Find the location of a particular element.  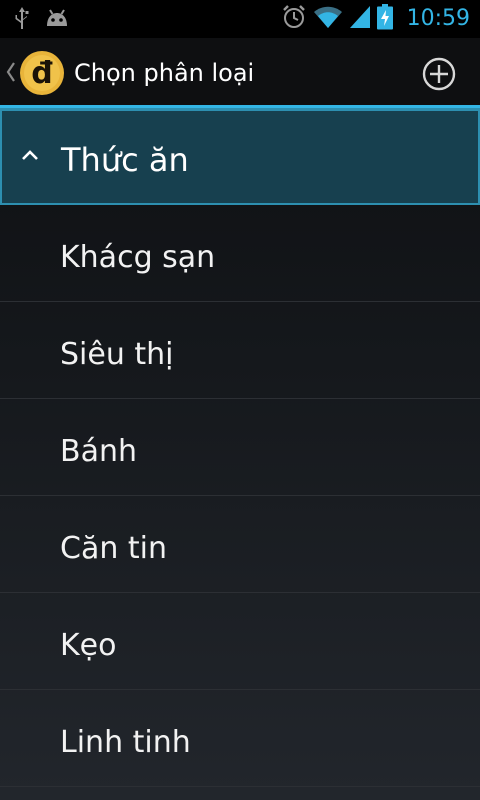

list-item-label: Bánh is located at coordinates (98, 451).